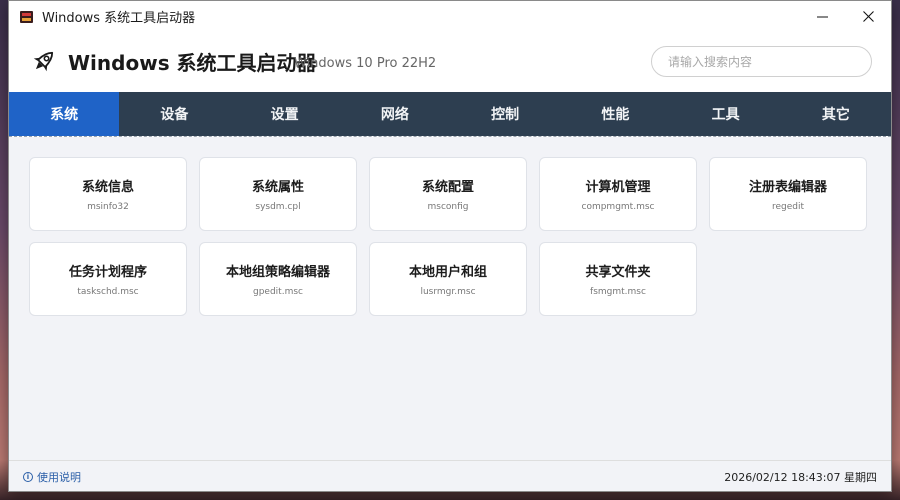 Image resolution: width=900 pixels, height=500 pixels. I want to click on status-bar: i 使用说明 2026/02/12 18:43:07 星期四, so click(450, 475).